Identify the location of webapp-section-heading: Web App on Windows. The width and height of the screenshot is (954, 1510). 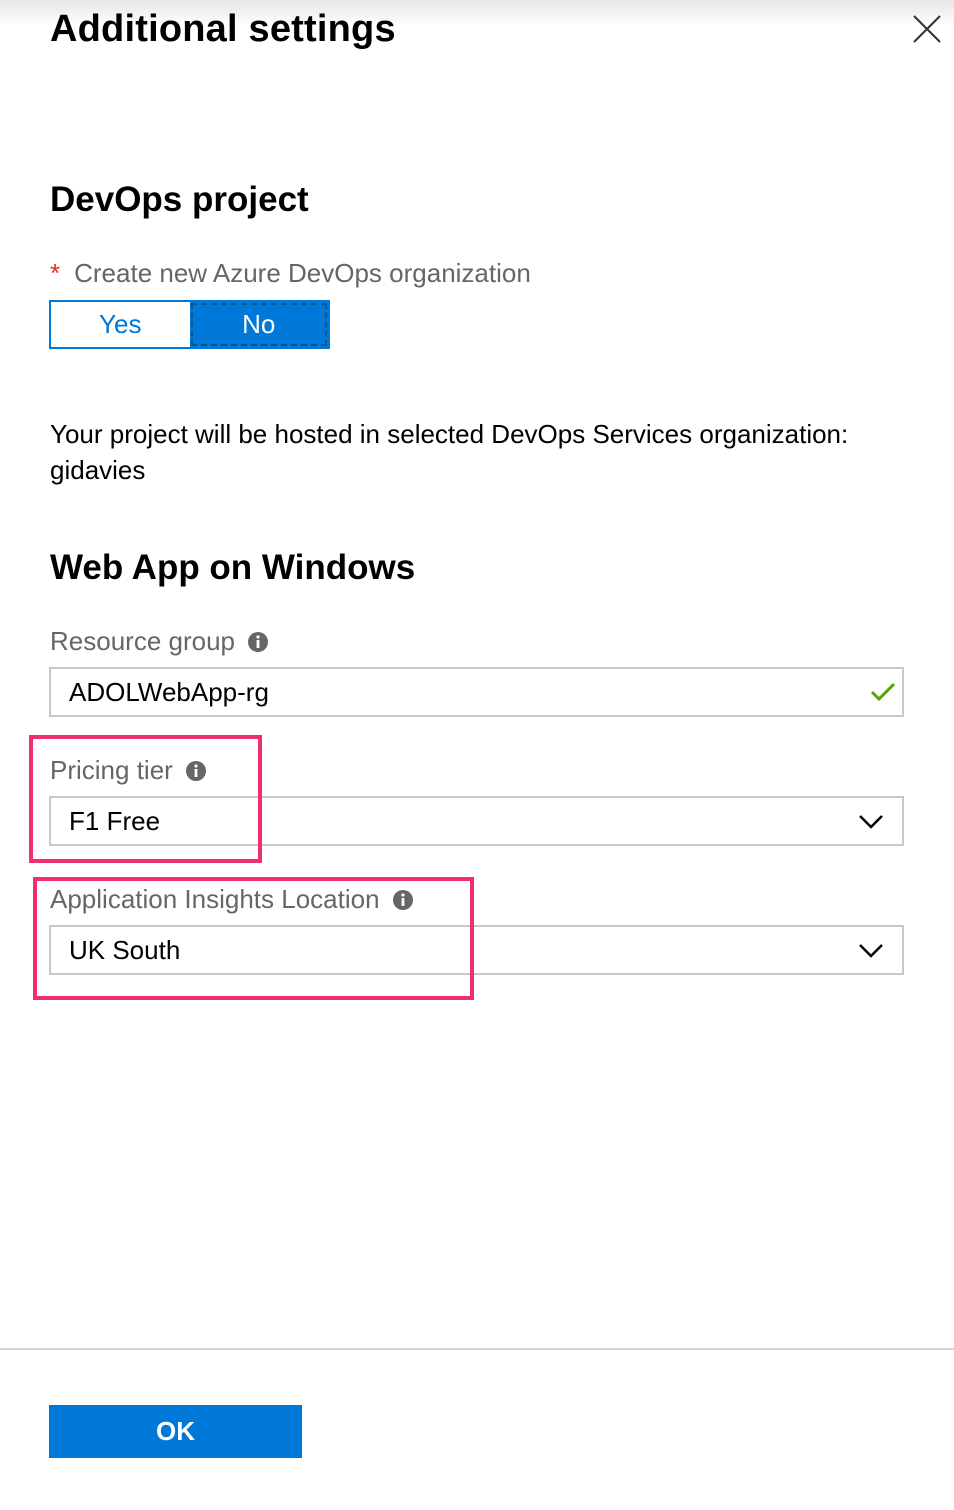
(233, 567).